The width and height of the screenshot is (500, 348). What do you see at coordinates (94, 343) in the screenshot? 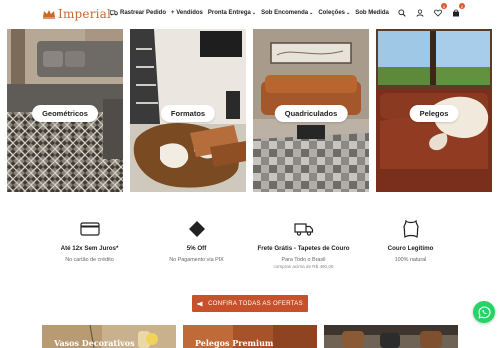
I see `promo-label: Vasos Decorativos` at bounding box center [94, 343].